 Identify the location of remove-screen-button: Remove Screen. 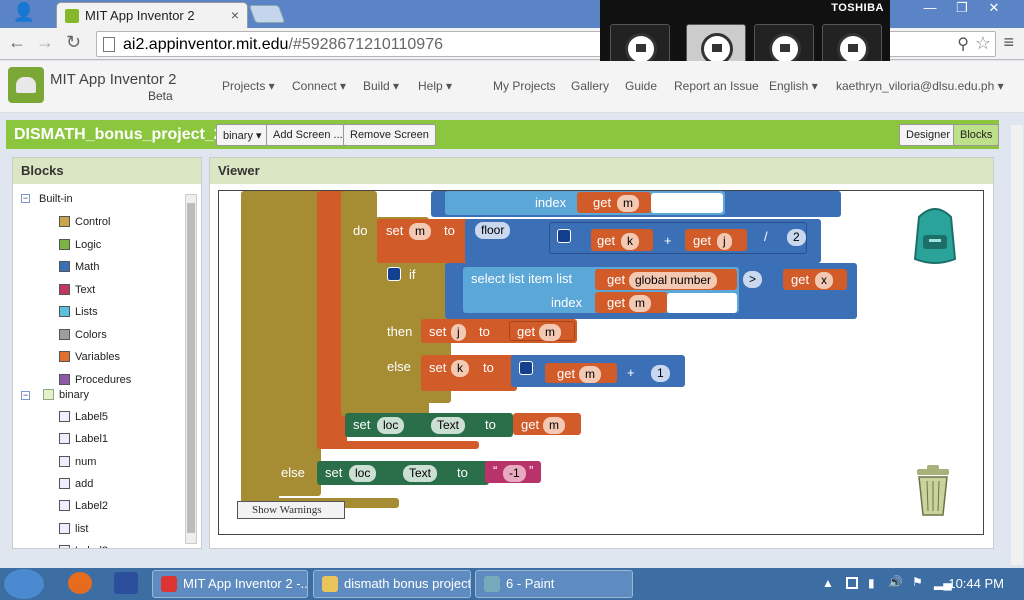
(389, 135).